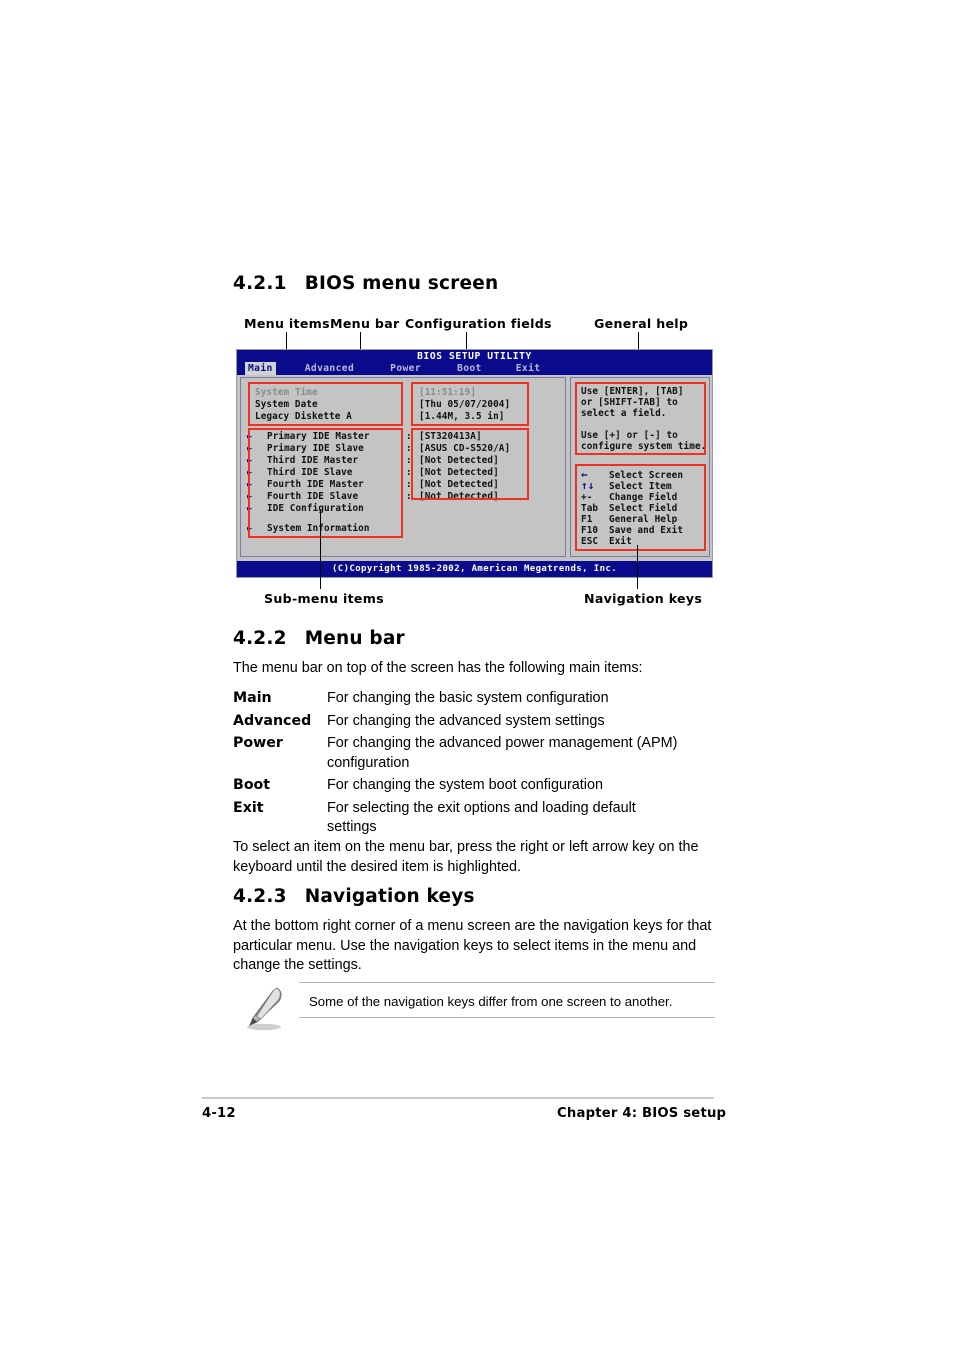  What do you see at coordinates (646, 475) in the screenshot?
I see `nav-key-desc-0: Select Screen` at bounding box center [646, 475].